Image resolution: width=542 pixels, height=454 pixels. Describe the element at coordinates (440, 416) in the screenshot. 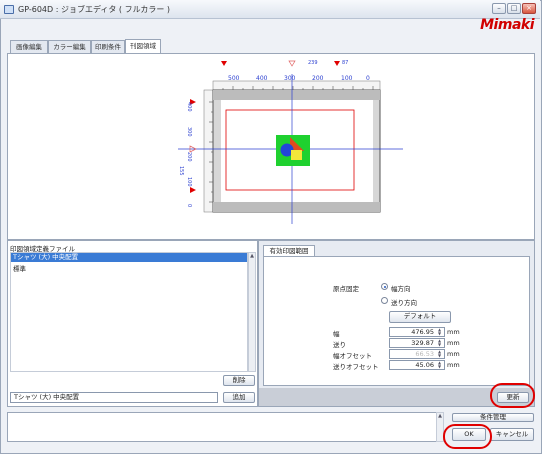

I see `message-scroll-up-arrow: ▲` at that location.